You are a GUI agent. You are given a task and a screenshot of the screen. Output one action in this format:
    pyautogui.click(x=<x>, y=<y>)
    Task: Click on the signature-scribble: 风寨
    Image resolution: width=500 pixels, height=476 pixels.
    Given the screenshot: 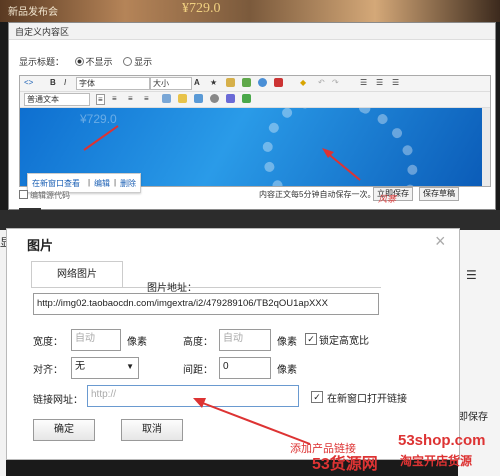 What is the action you would take?
    pyautogui.click(x=387, y=199)
    